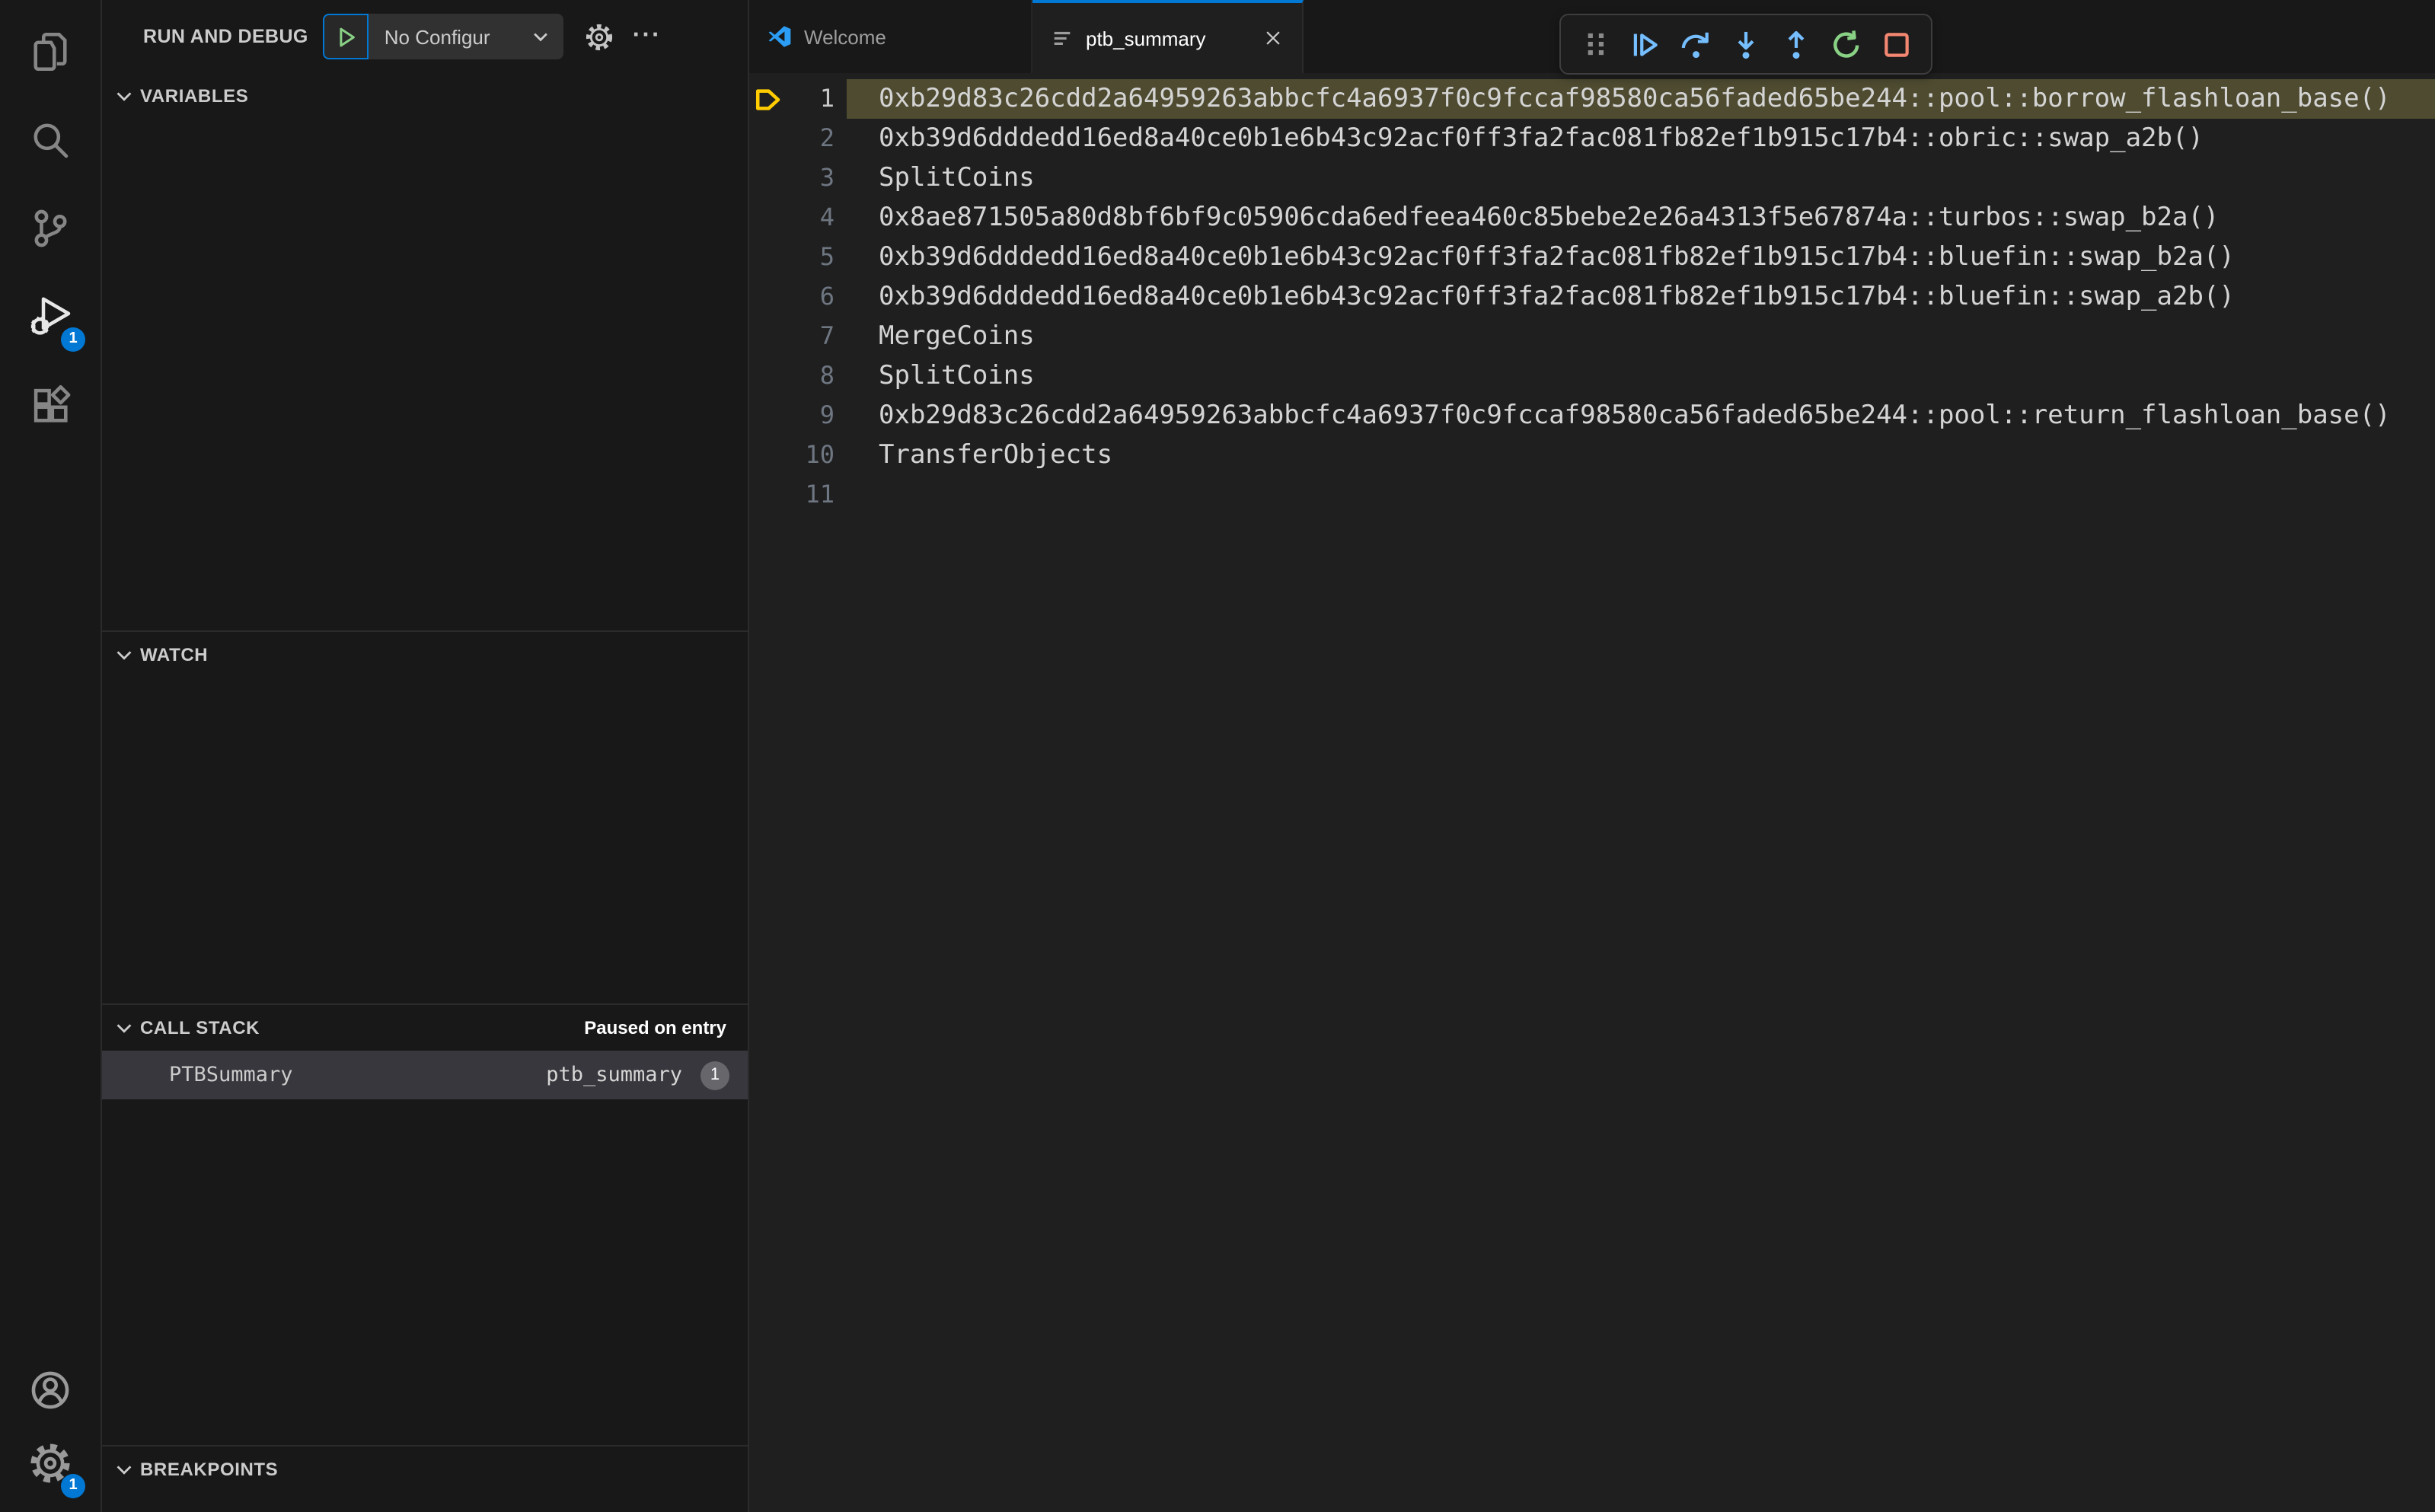 Image resolution: width=2435 pixels, height=1512 pixels. What do you see at coordinates (827, 375) in the screenshot?
I see `line-number: 8` at bounding box center [827, 375].